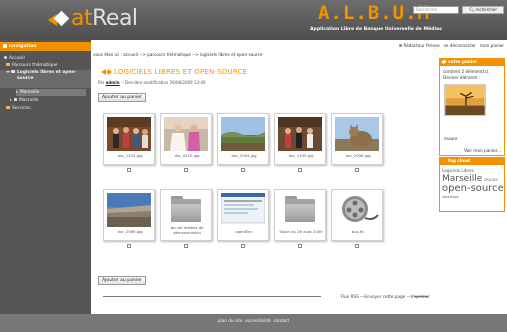 The width and height of the screenshot is (507, 332). What do you see at coordinates (492, 45) in the screenshot?
I see `my-basket-link: mon panier` at bounding box center [492, 45].